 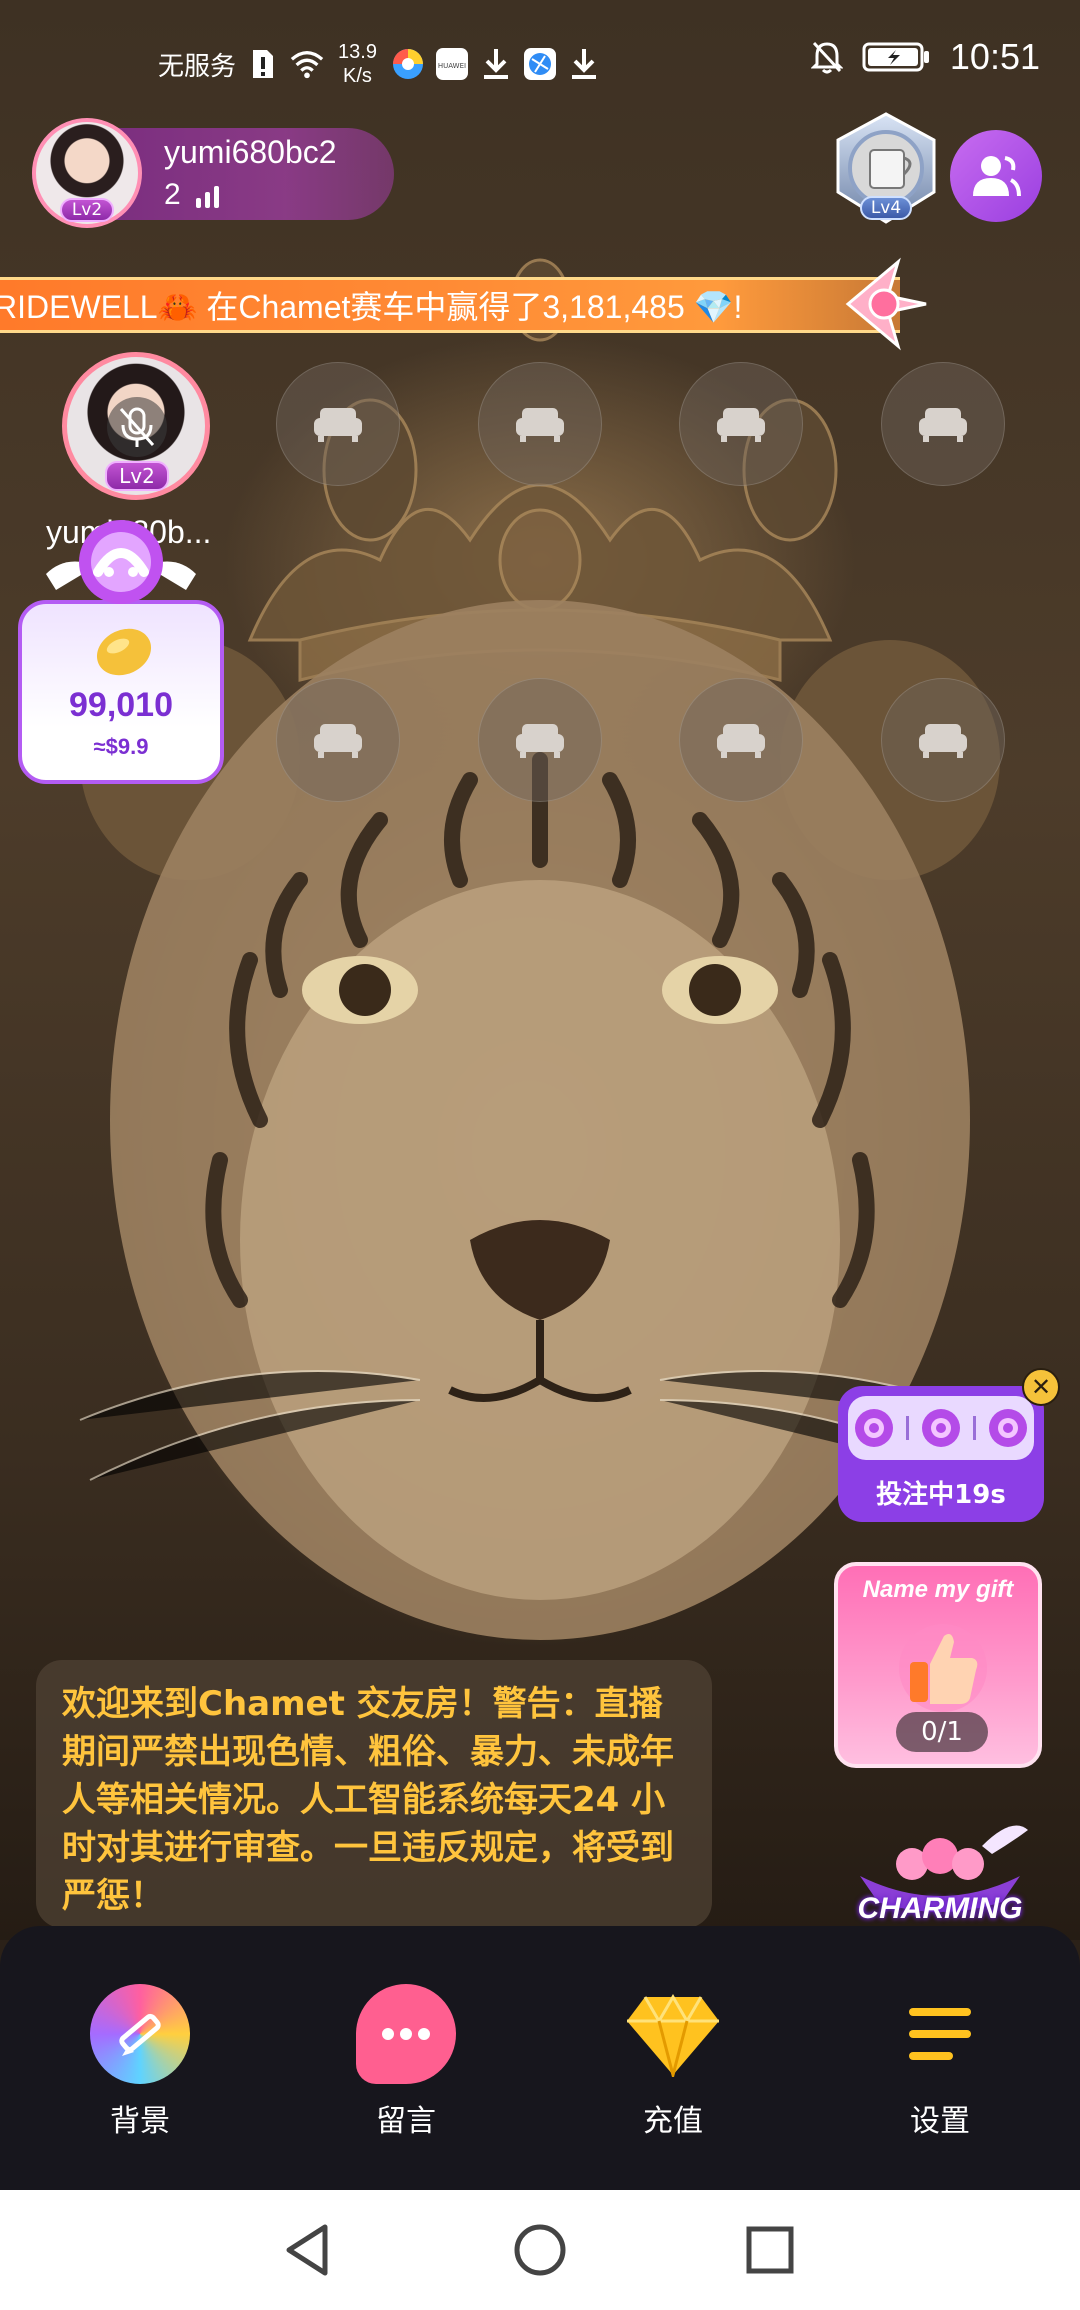 I want to click on betting-widget: 投注中19s, so click(x=941, y=1454).